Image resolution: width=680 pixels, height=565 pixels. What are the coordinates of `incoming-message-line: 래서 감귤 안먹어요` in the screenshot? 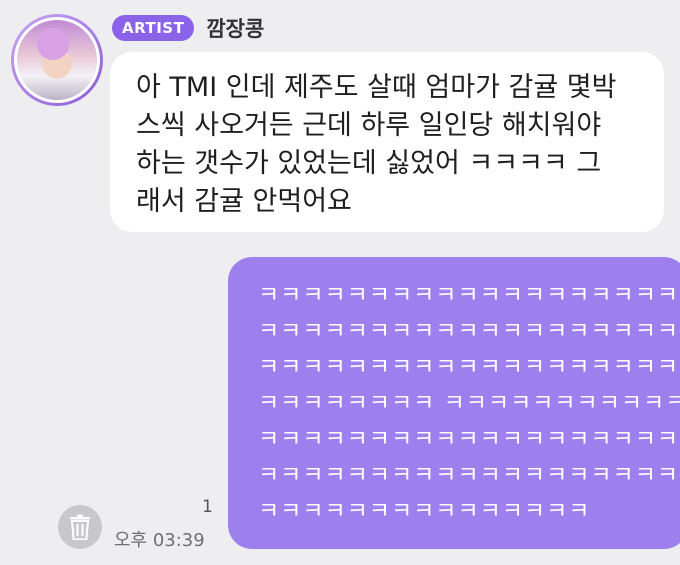 It's located at (244, 201).